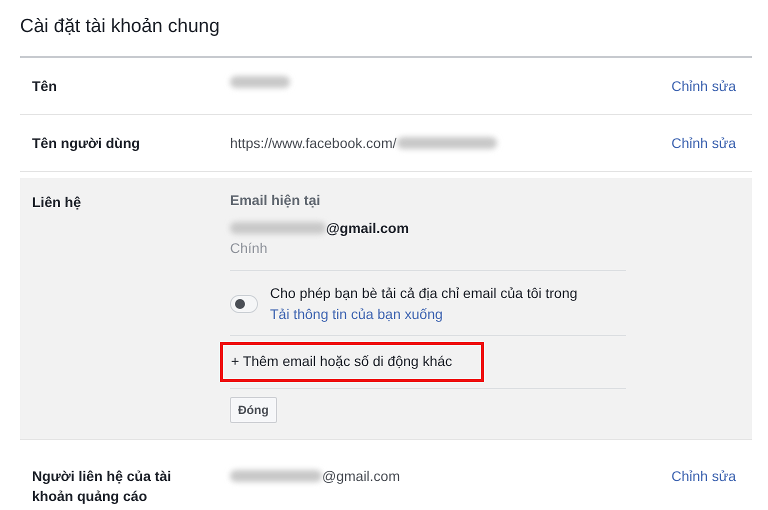 This screenshot has width=768, height=510. I want to click on field-value: https://www.facebook.com/, so click(313, 143).